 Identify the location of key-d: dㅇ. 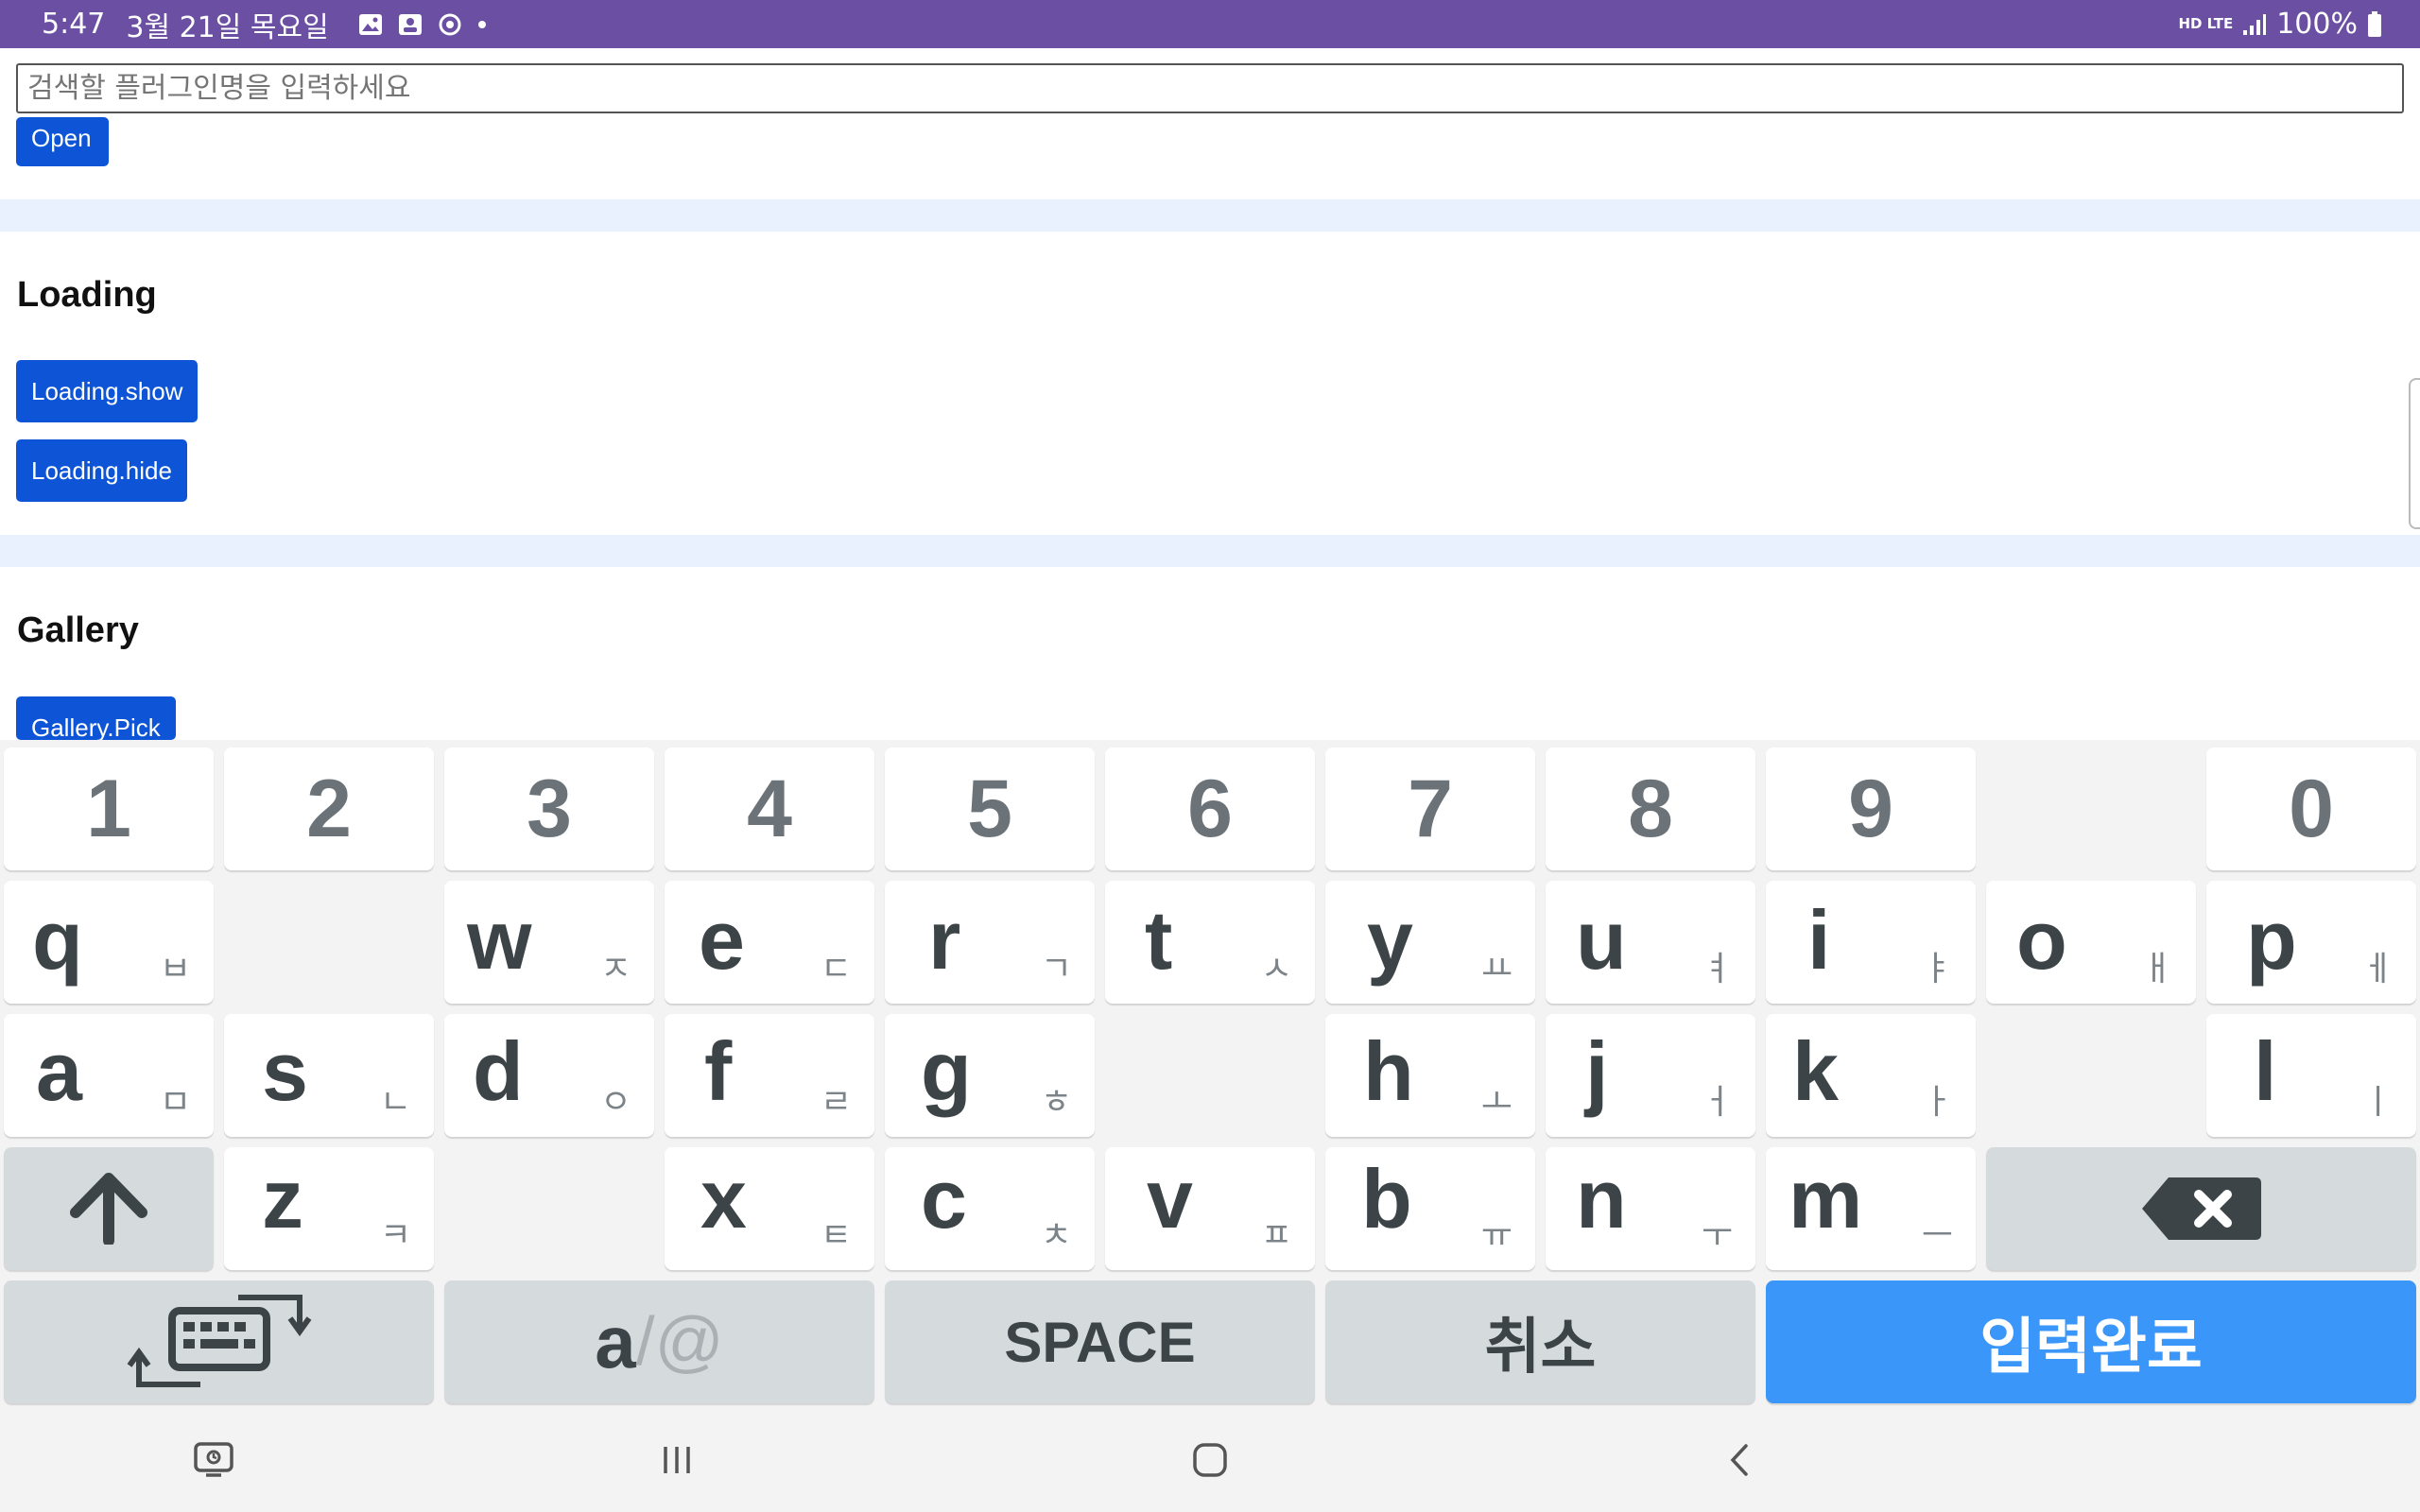
(549, 1075).